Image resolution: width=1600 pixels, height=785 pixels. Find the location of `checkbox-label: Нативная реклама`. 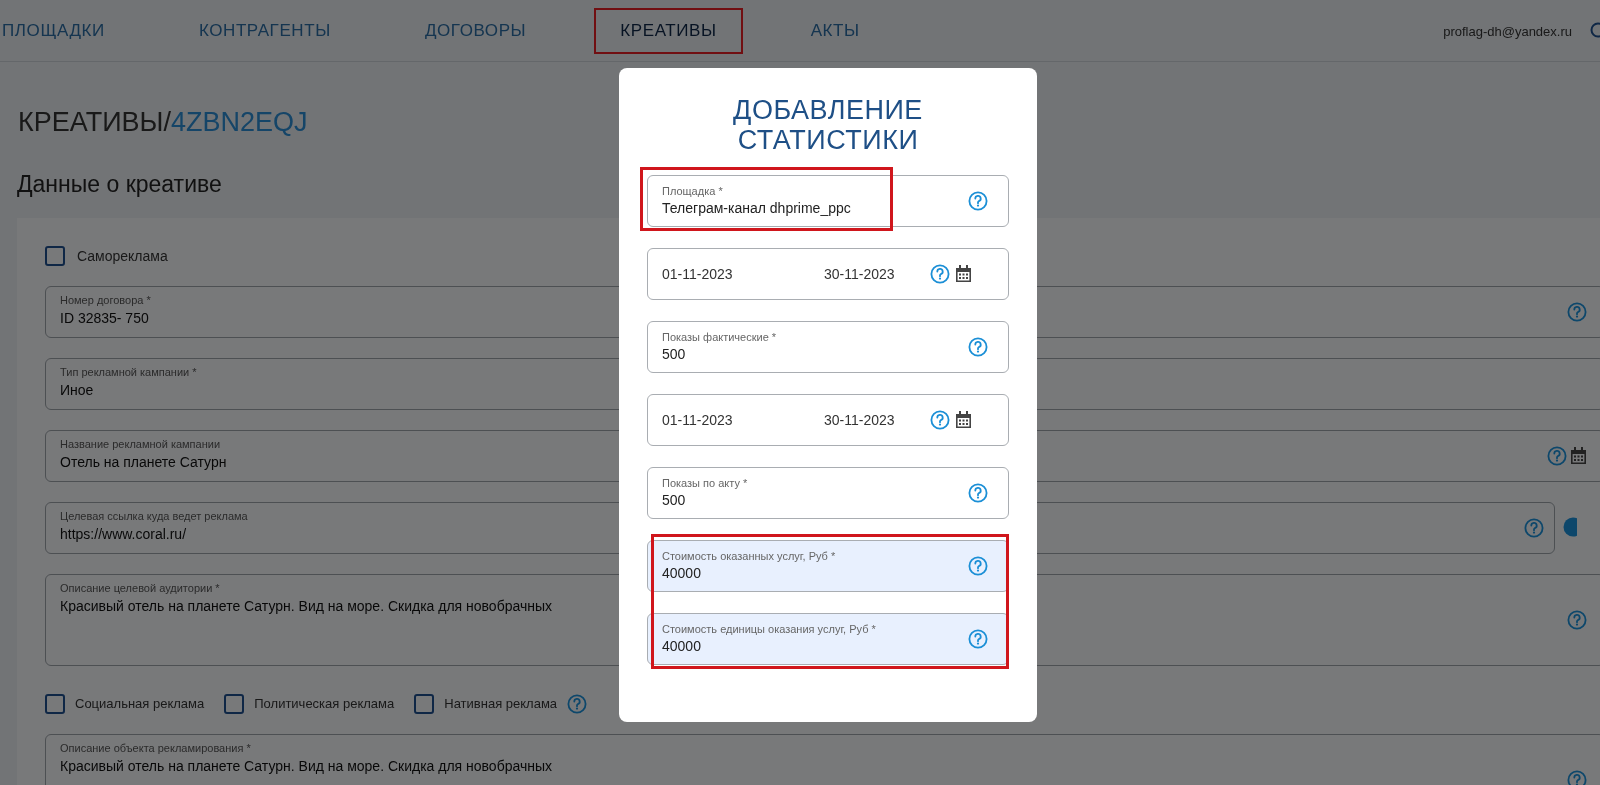

checkbox-label: Нативная реклама is located at coordinates (501, 704).